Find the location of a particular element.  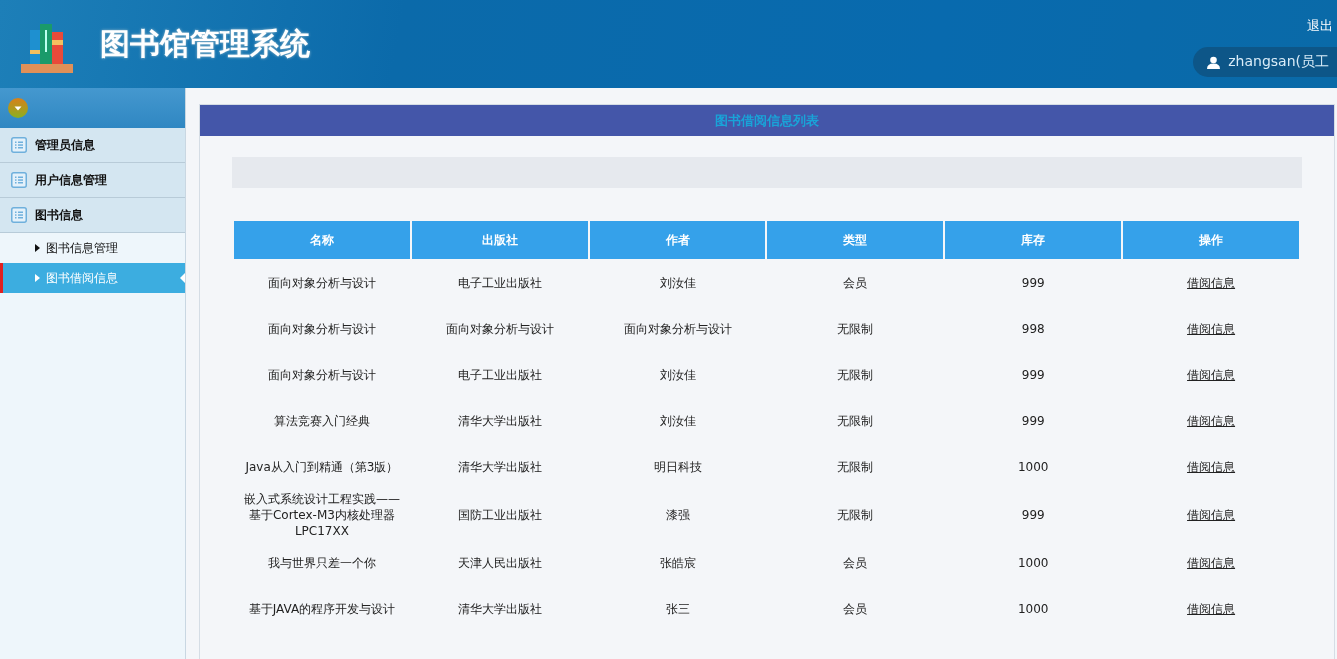

panel-title: 图书借阅信息列表 is located at coordinates (767, 120).